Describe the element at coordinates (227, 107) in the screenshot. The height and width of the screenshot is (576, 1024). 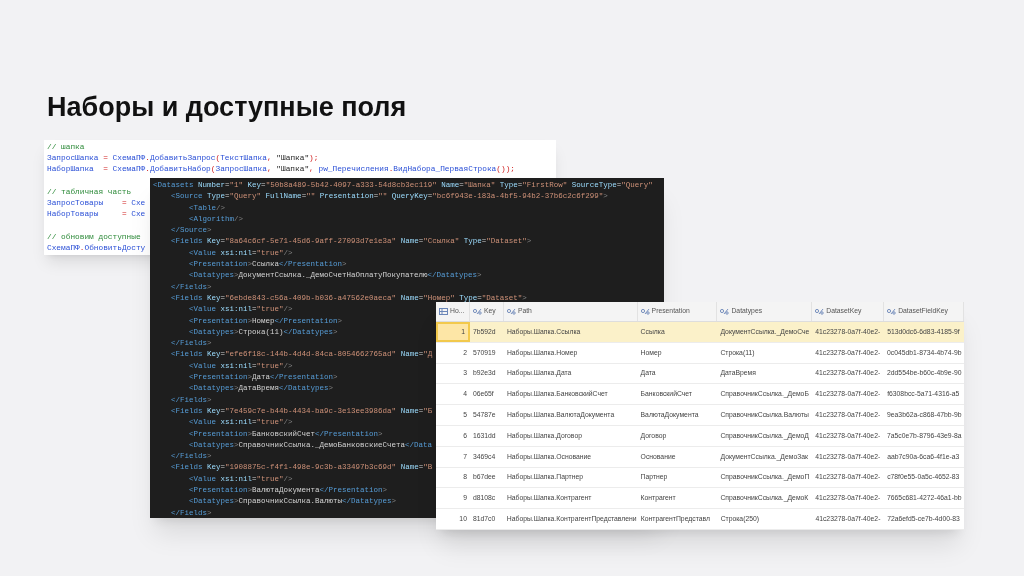
I see `slide-title: Наборы и доступные поля` at that location.